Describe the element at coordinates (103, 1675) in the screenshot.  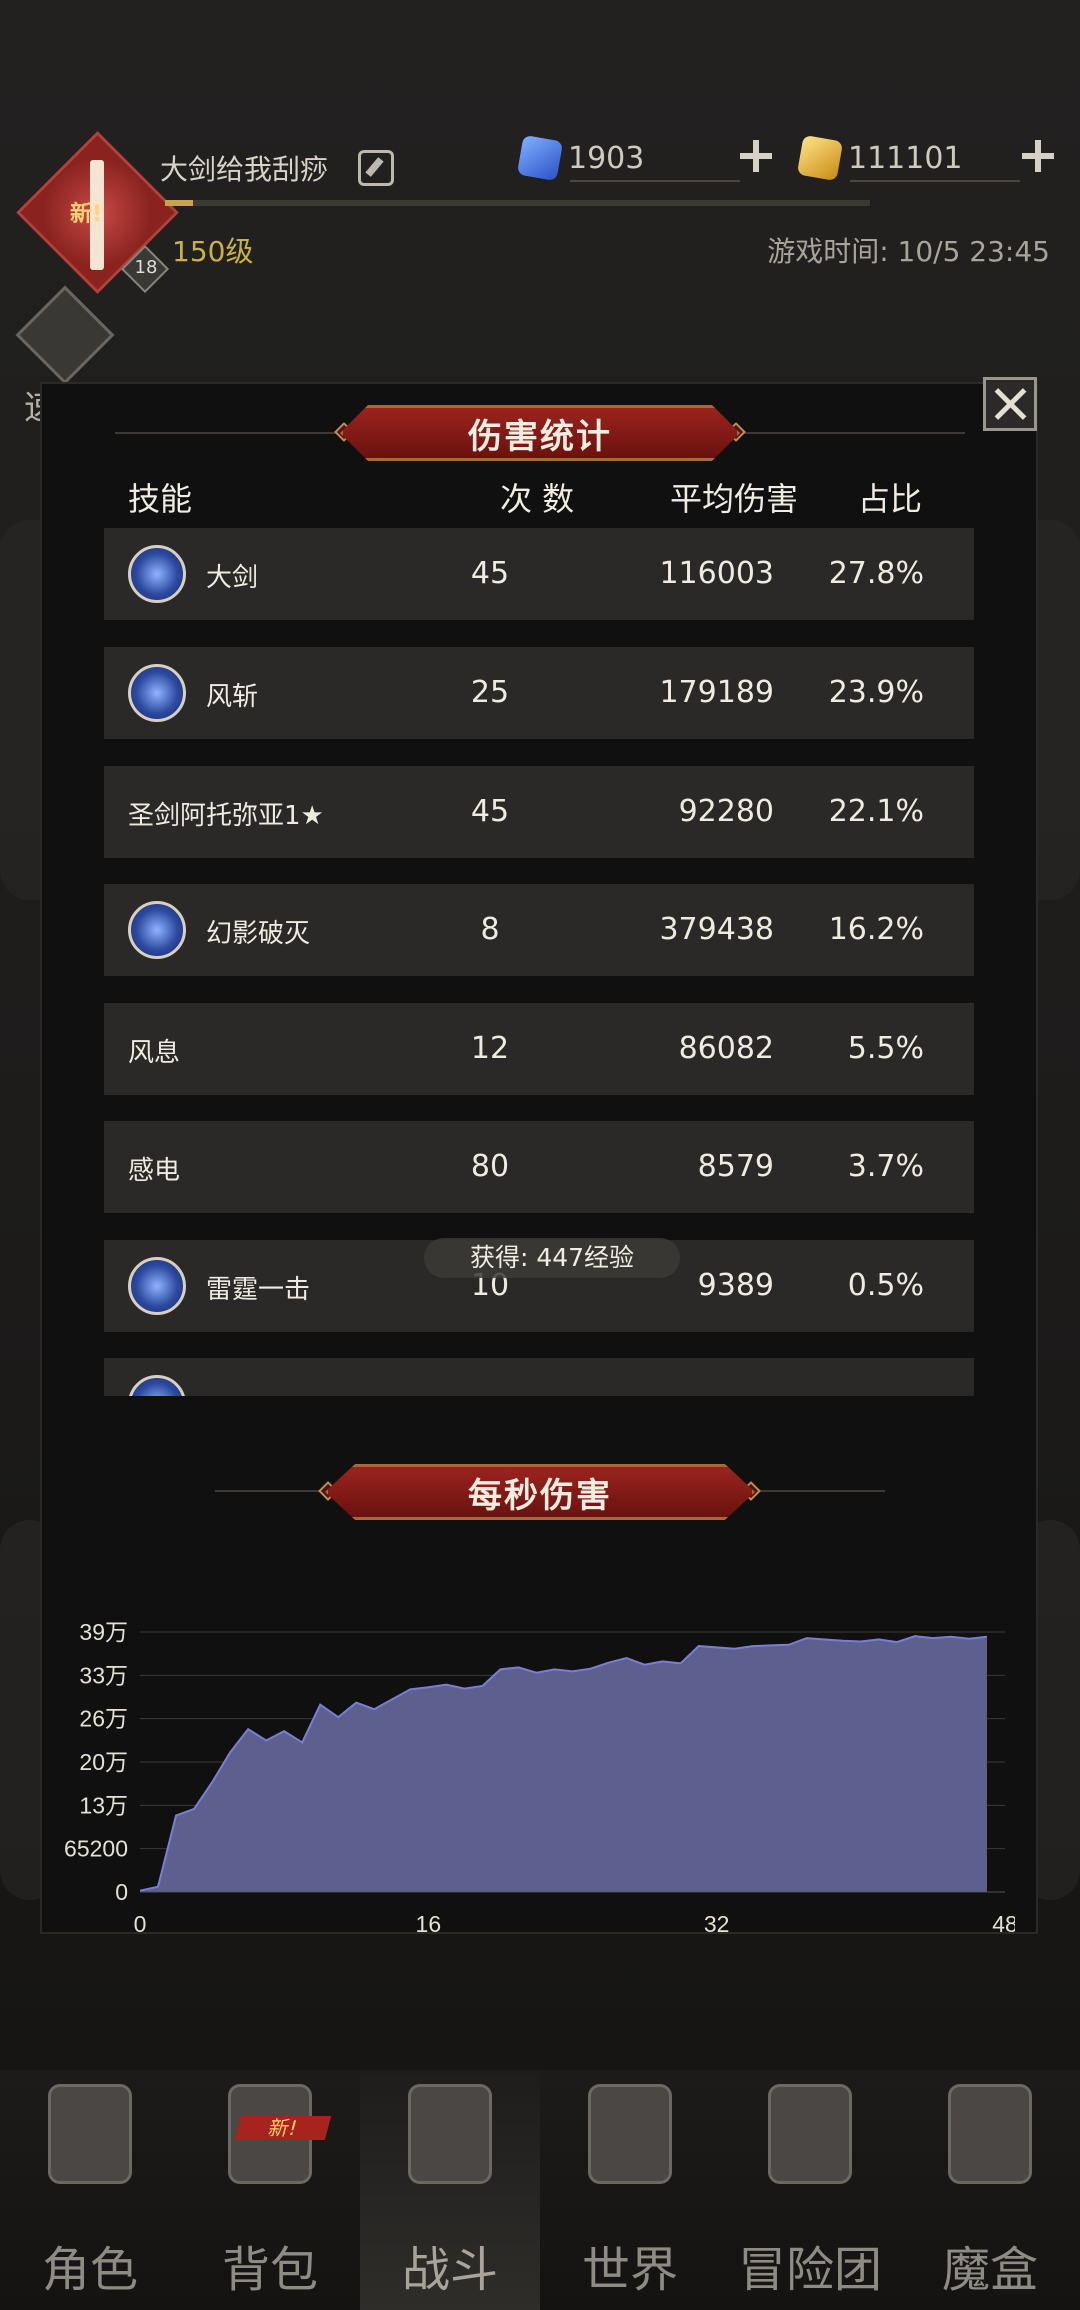
I see `y-tick-label: 33万` at that location.